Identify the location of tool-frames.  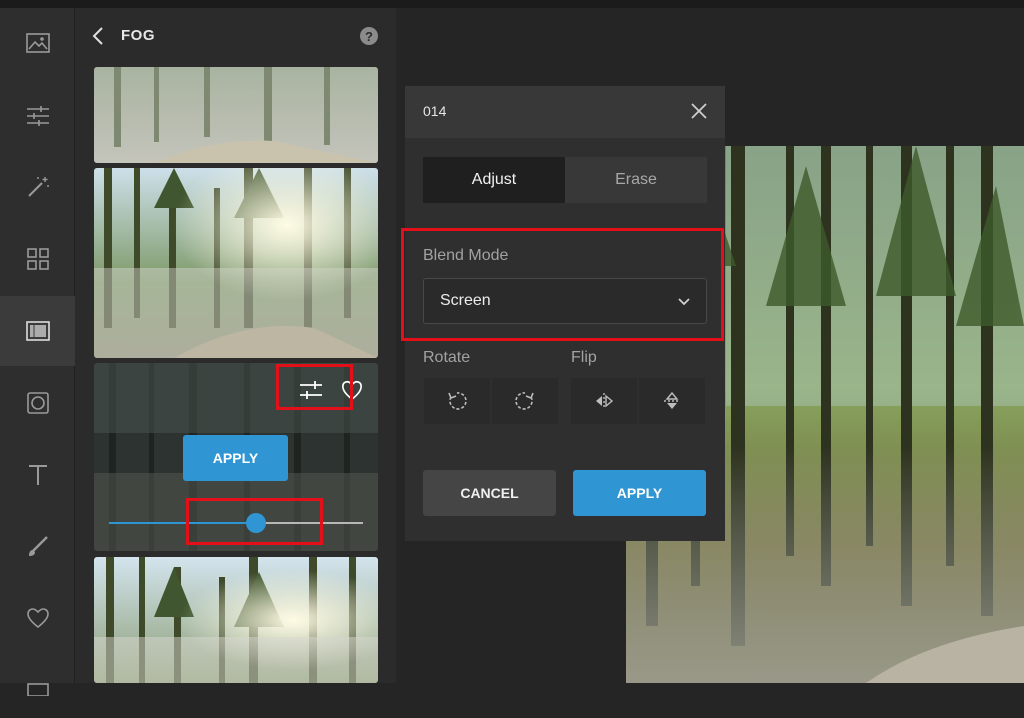
(37, 403).